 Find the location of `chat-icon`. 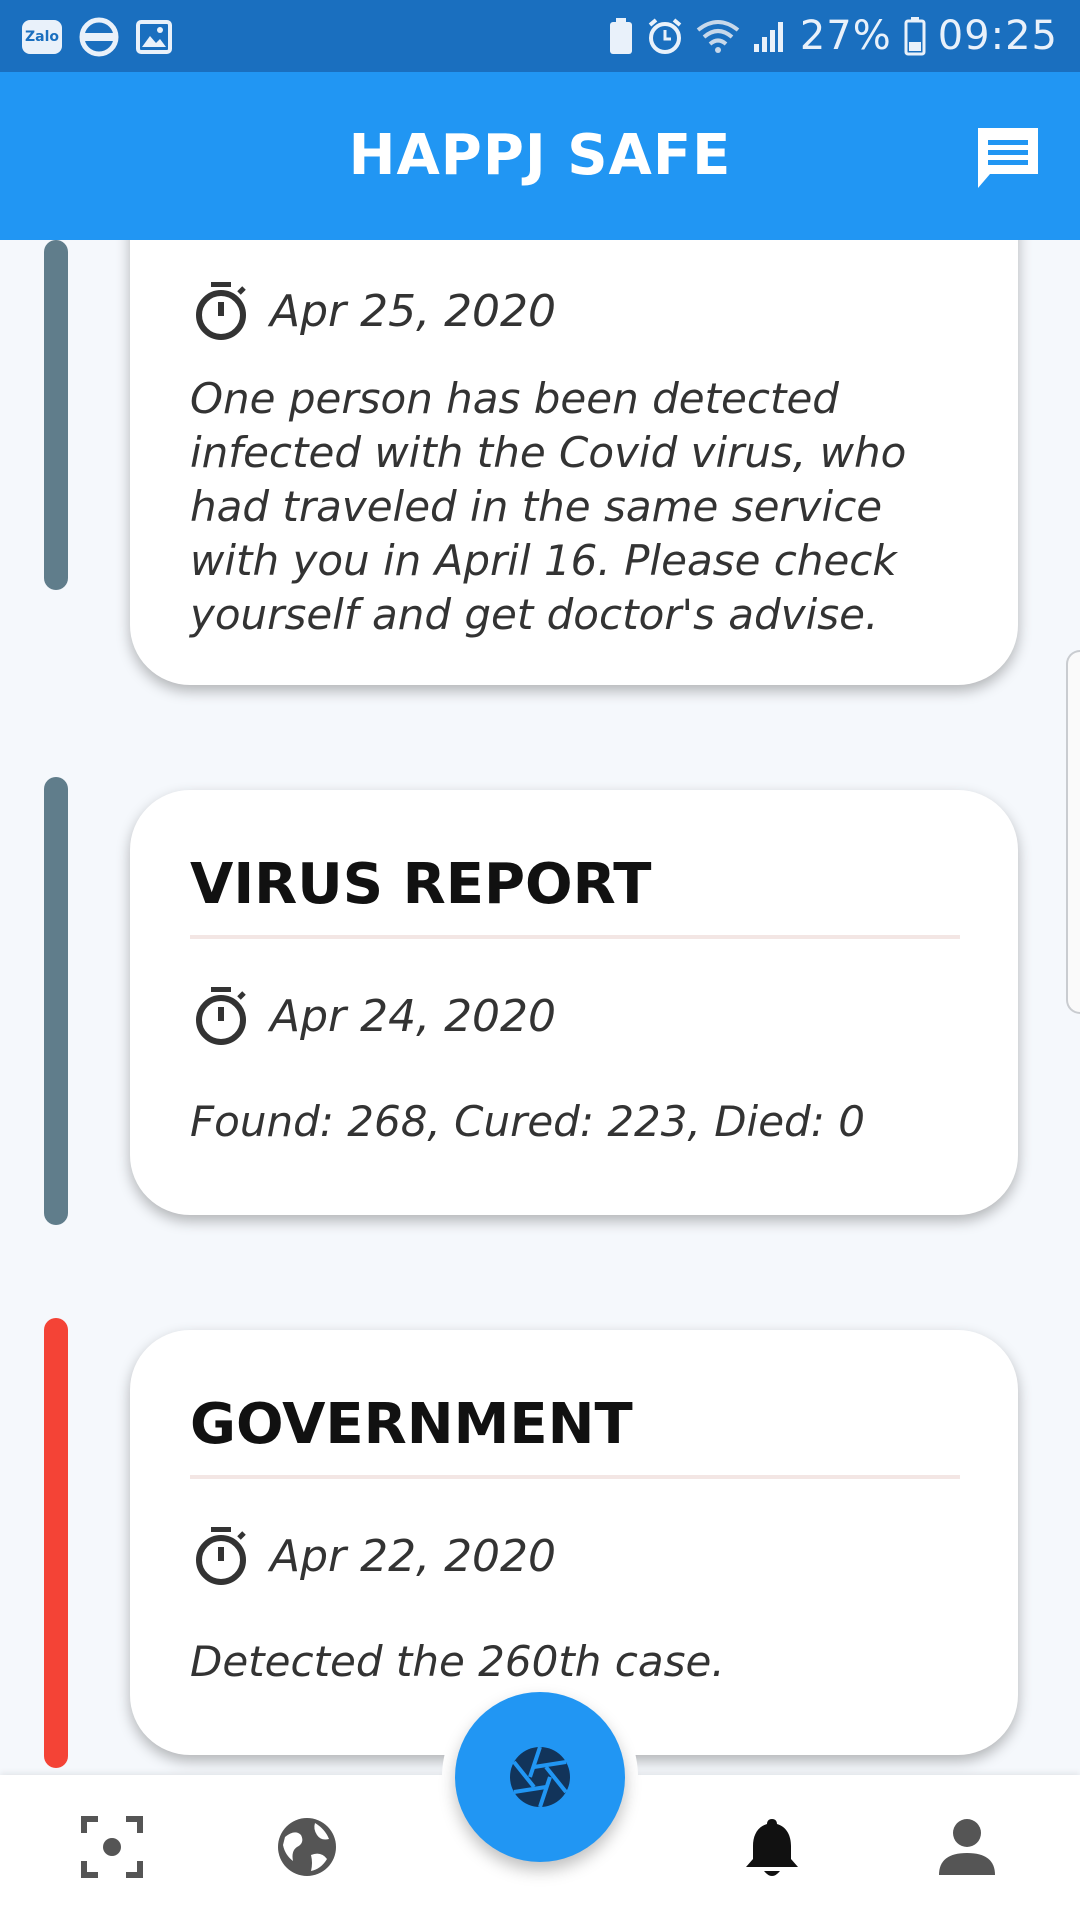

chat-icon is located at coordinates (1008, 158).